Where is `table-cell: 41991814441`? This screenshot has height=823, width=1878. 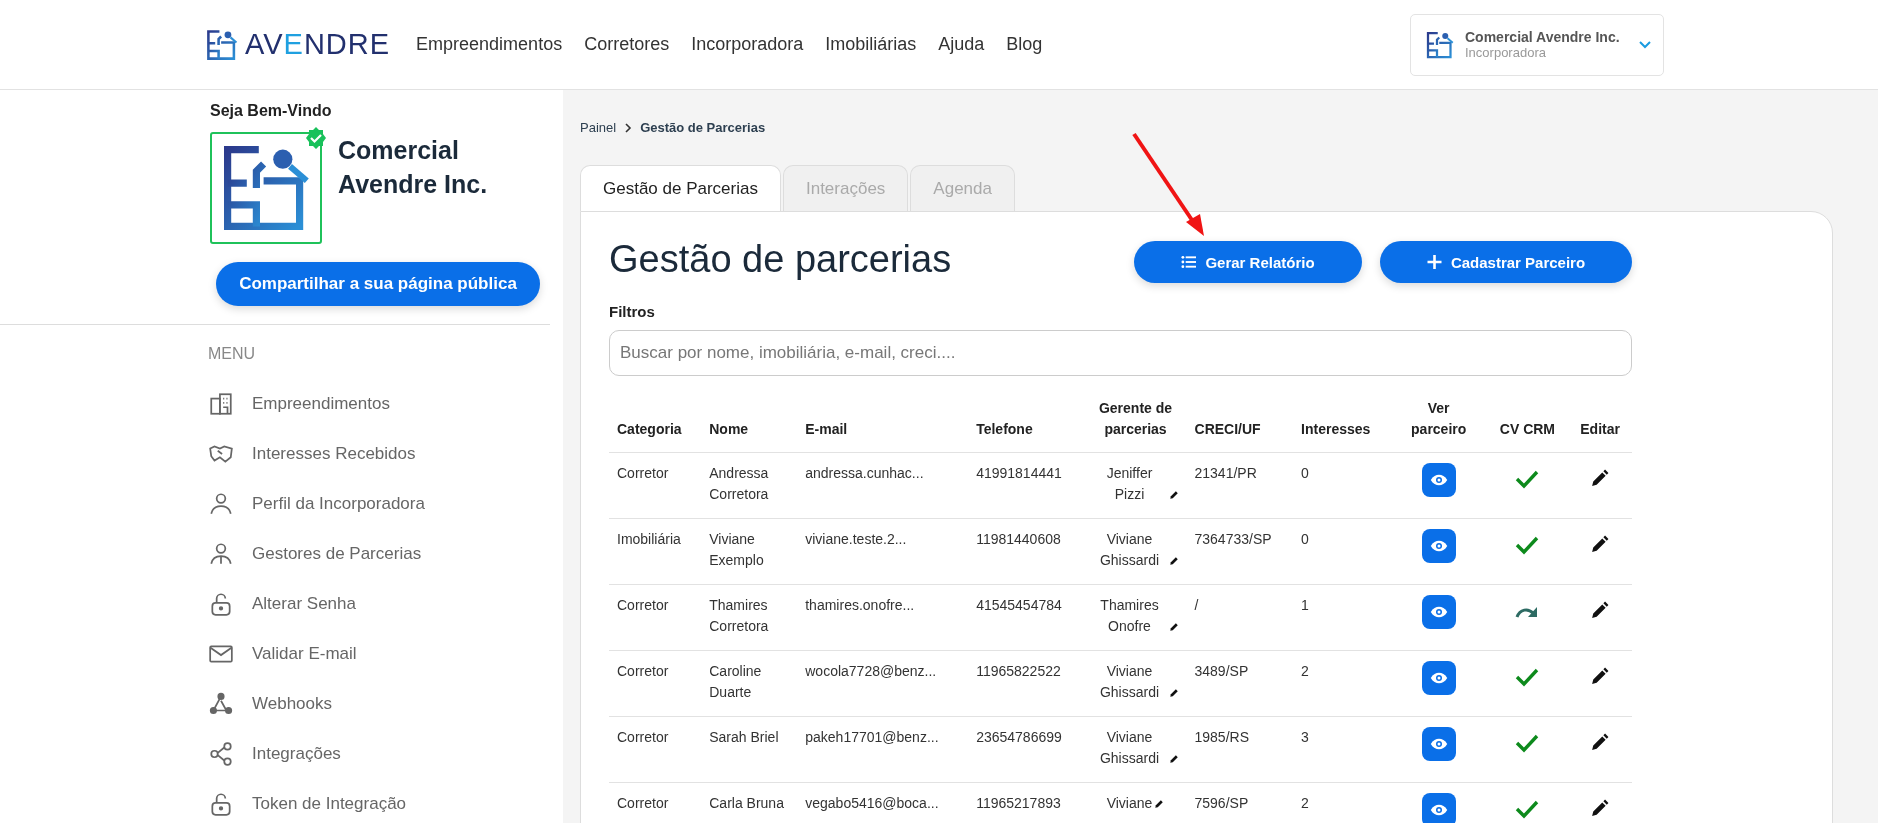
table-cell: 41991814441 is located at coordinates (1026, 485).